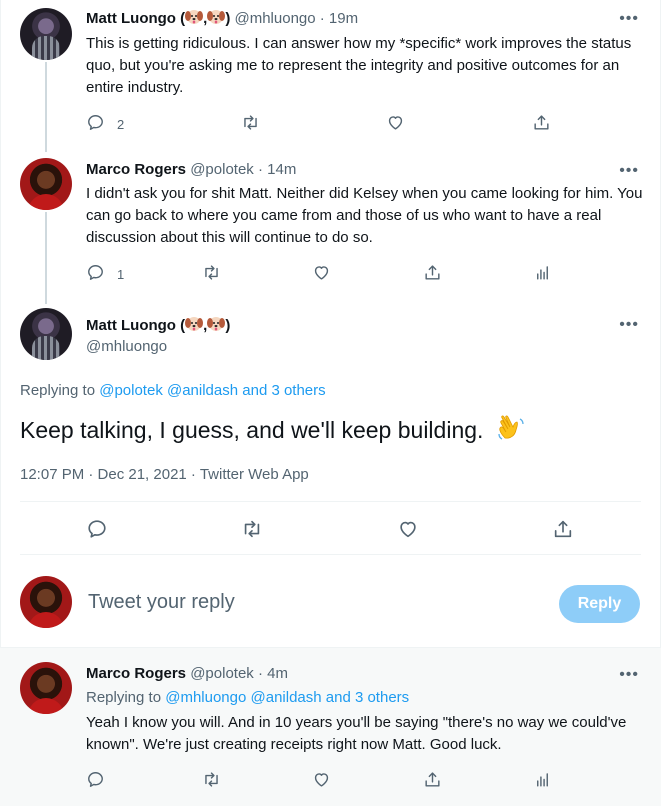 The height and width of the screenshot is (806, 667). I want to click on reply-count: 1, so click(121, 274).